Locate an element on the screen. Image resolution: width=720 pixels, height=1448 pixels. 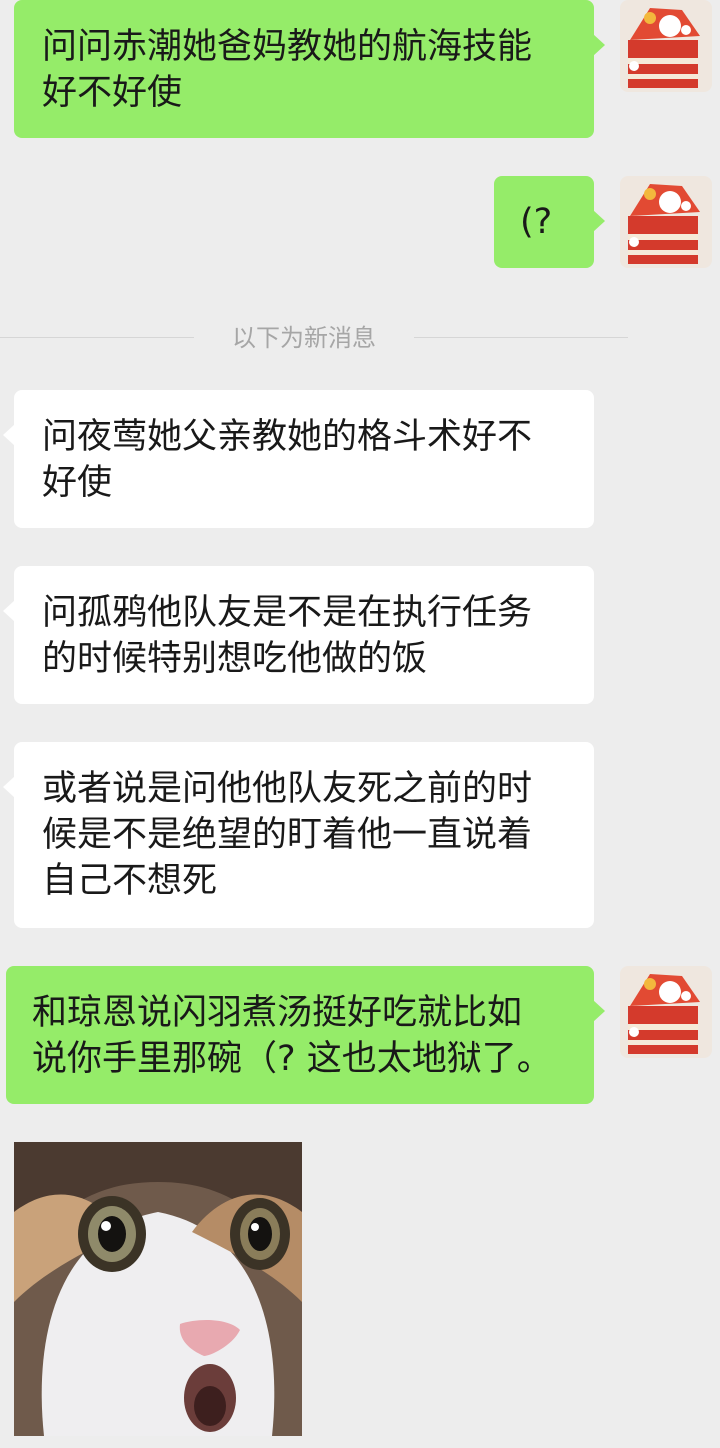
message-bubble-incoming: 或者说是问他他队友死之前的时 候是不是绝望的盯着他一直说着 自己不想死 is located at coordinates (298, 835).